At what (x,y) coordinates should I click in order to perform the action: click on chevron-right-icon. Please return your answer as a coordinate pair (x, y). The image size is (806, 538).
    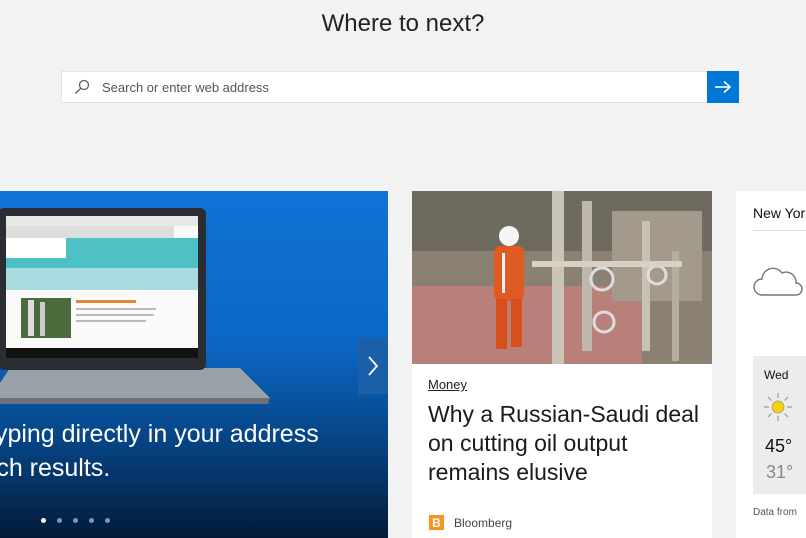
    Looking at the image, I should click on (373, 366).